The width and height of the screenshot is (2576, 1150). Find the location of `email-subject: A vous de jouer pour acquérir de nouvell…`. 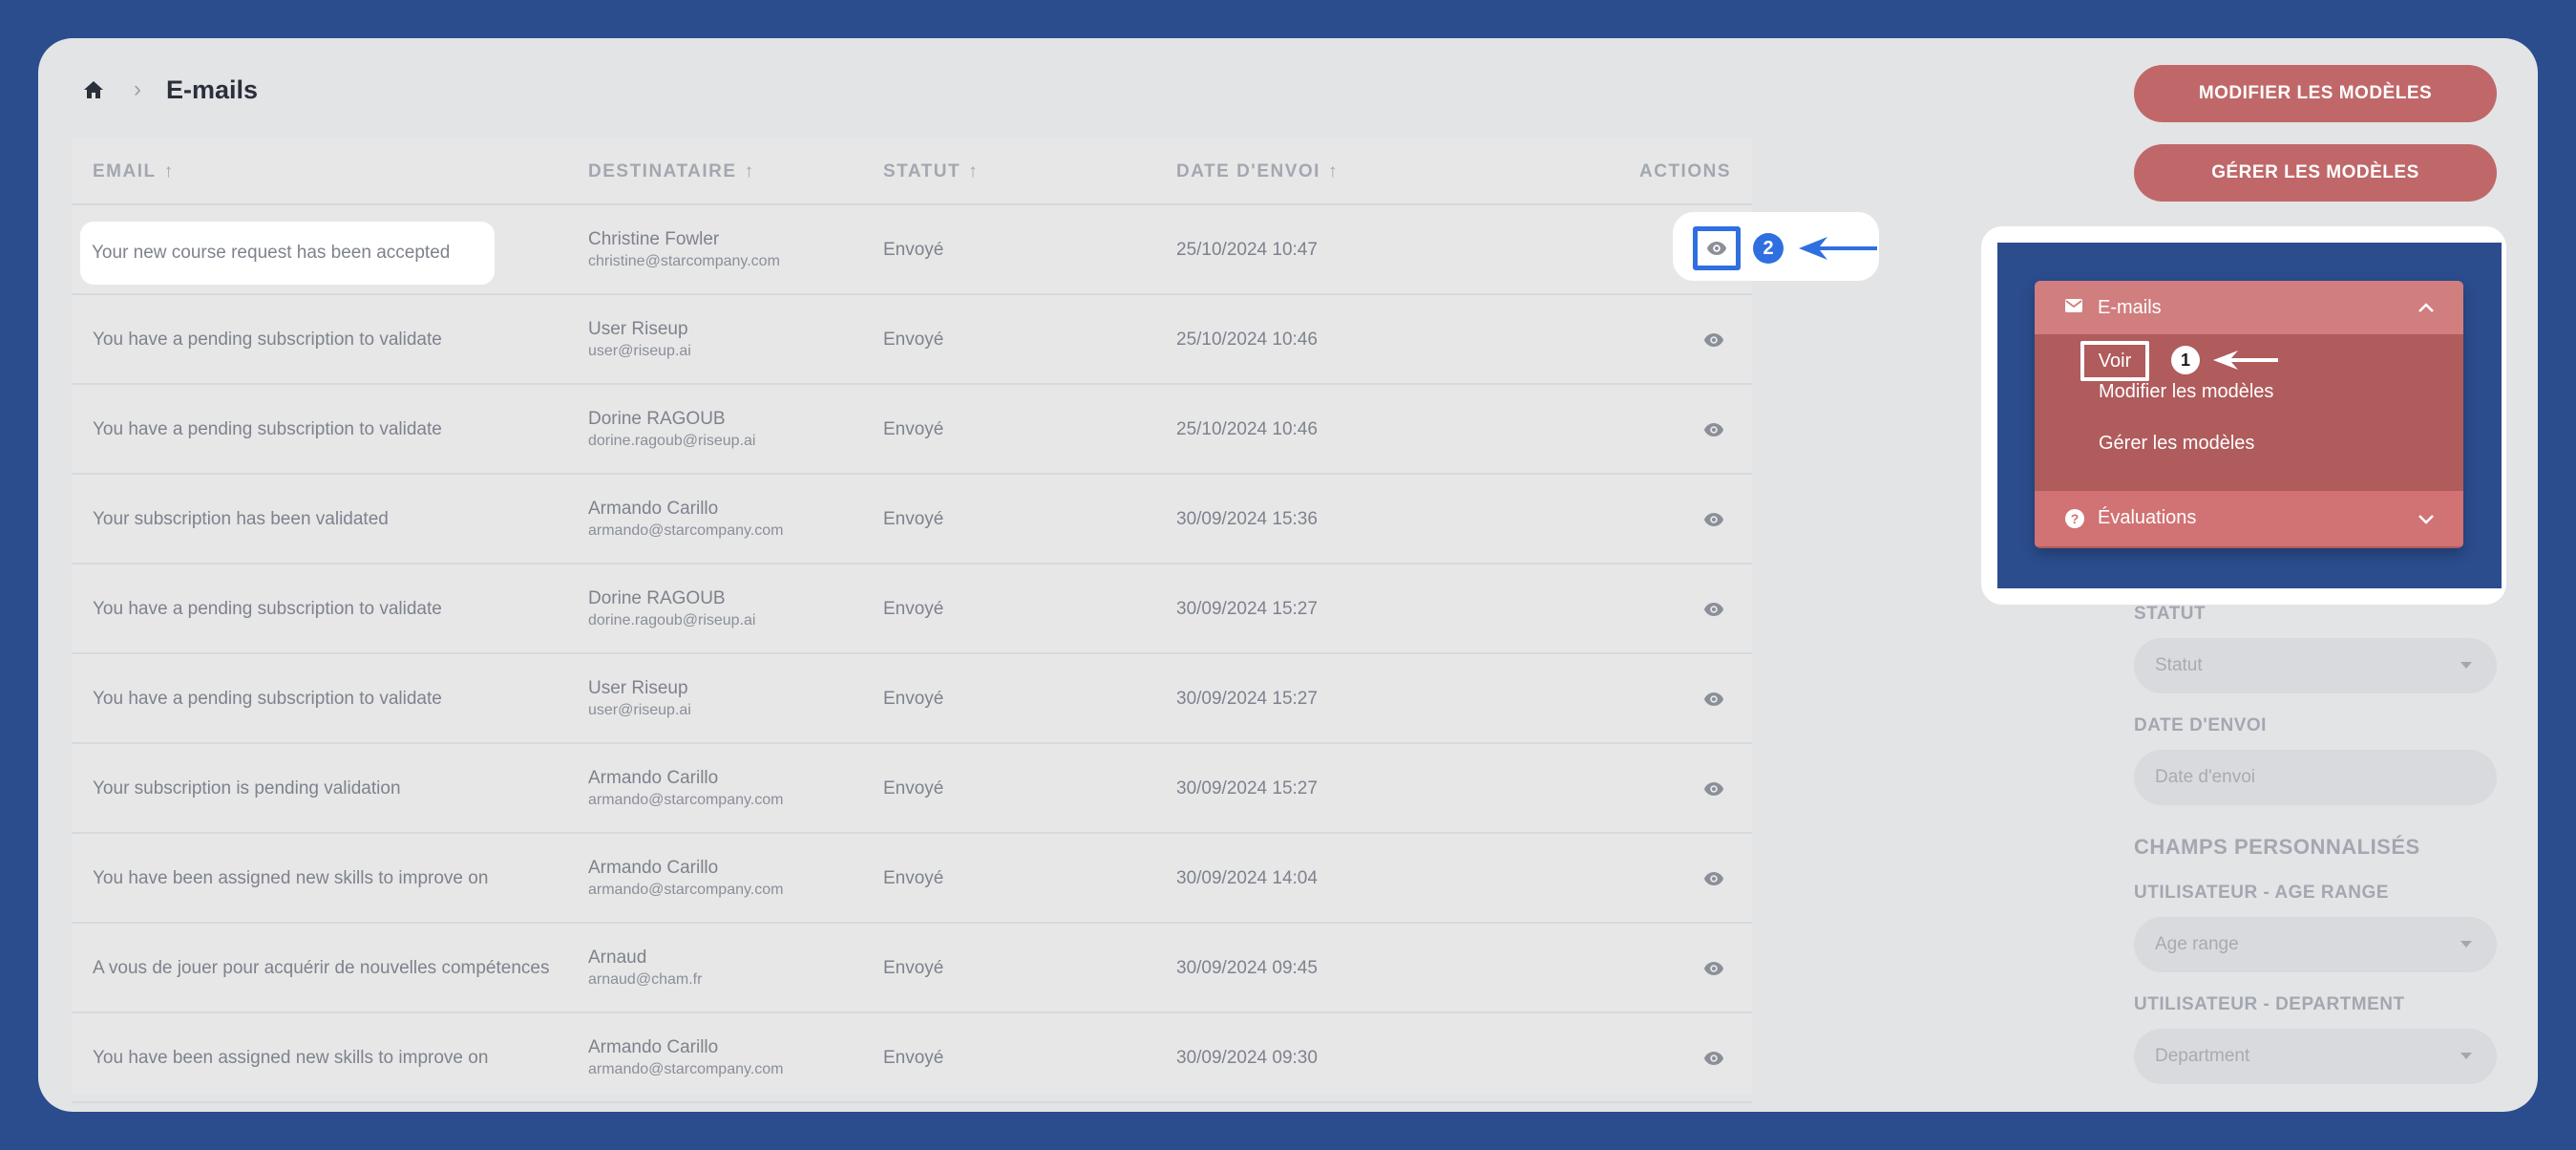

email-subject: A vous de jouer pour acquérir de nouvell… is located at coordinates (321, 968).